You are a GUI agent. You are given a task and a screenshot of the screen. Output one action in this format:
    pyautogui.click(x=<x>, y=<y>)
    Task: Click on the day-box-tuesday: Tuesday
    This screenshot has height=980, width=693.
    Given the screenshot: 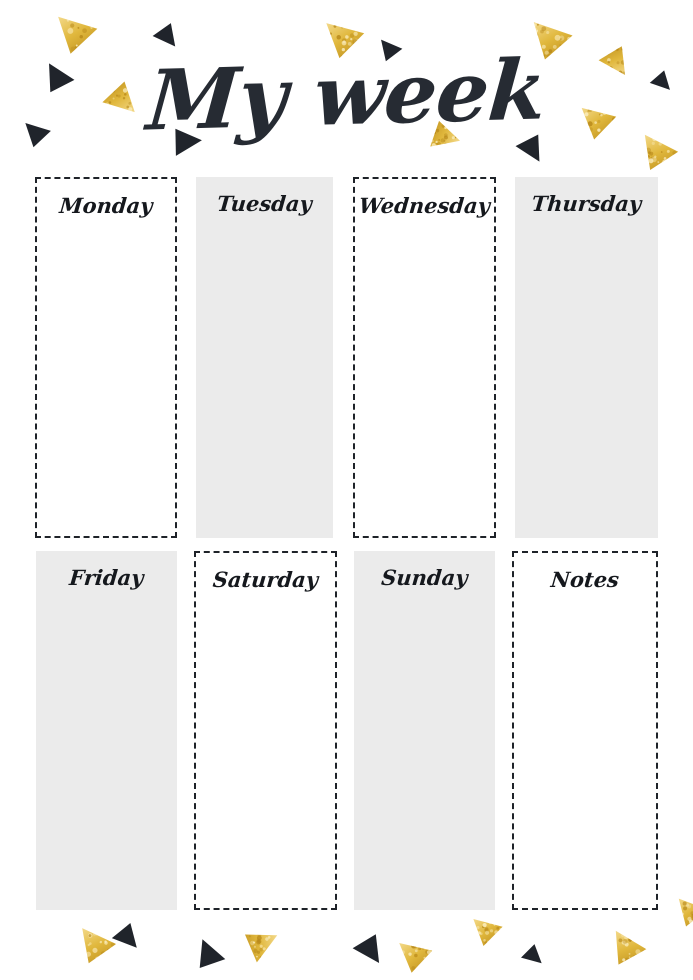 What is the action you would take?
    pyautogui.click(x=264, y=357)
    